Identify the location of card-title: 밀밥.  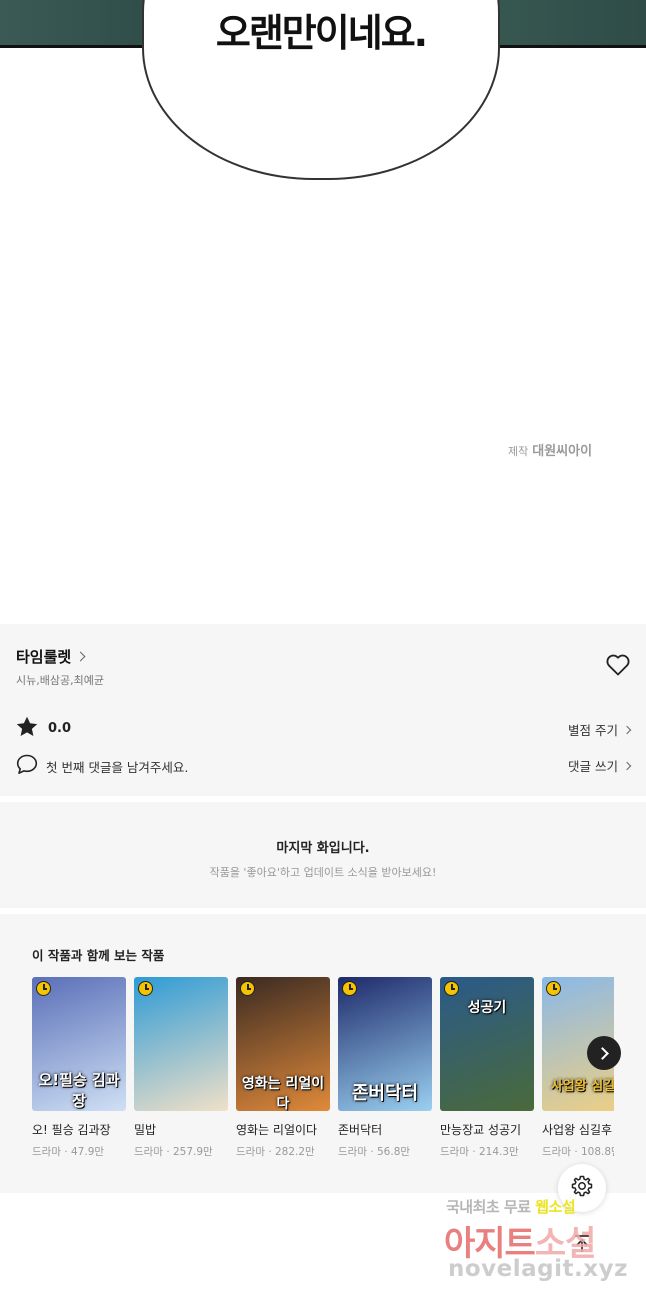
(181, 1129).